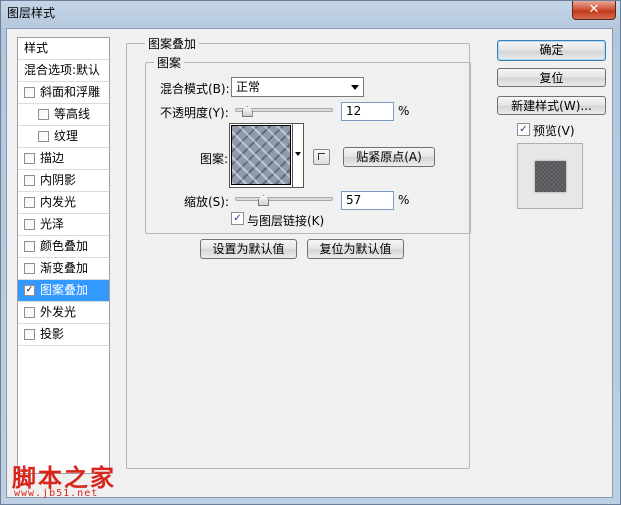 Image resolution: width=621 pixels, height=505 pixels. Describe the element at coordinates (195, 89) in the screenshot. I see `blend-mode-label: 混合模式(B):` at that location.